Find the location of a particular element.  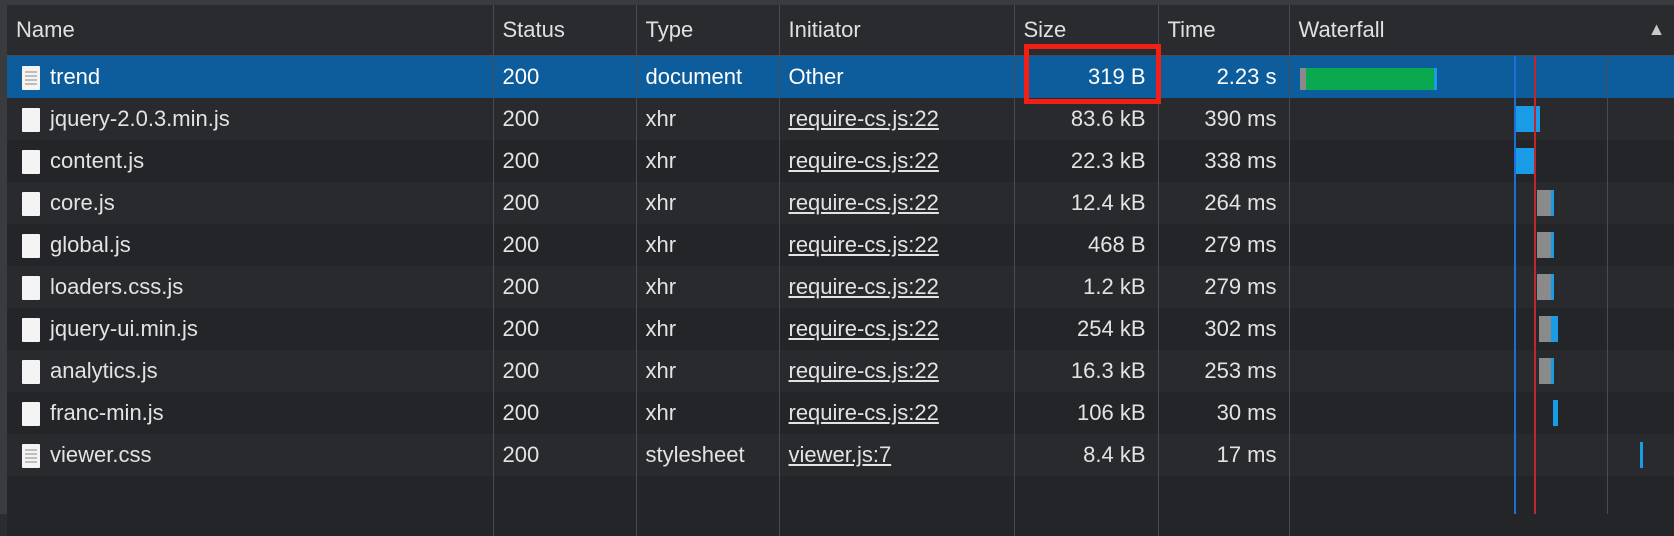

request-name: jquery-2.0.3.min.js is located at coordinates (140, 118).